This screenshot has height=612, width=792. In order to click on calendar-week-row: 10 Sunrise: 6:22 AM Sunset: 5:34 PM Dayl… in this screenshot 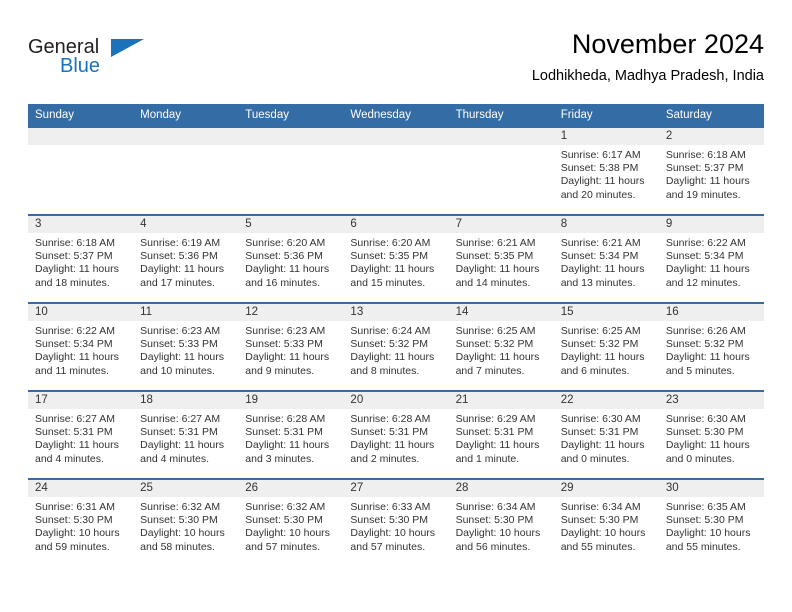, I will do `click(396, 346)`.